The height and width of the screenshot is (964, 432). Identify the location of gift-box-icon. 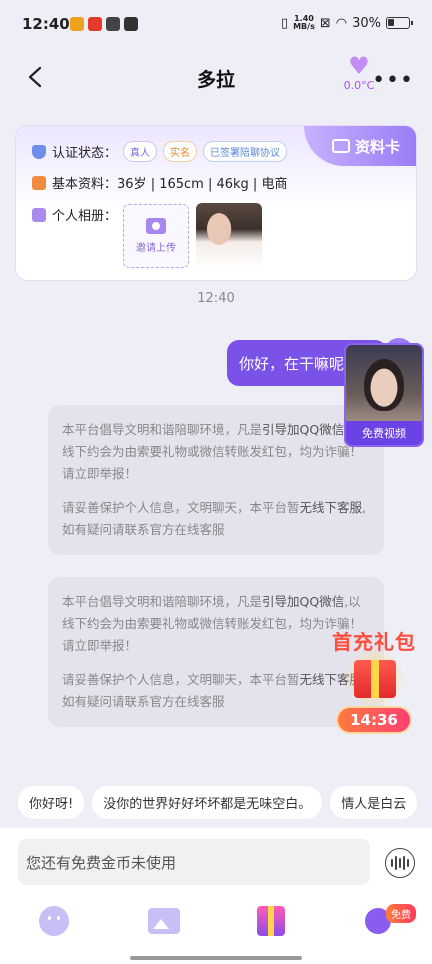
(375, 679).